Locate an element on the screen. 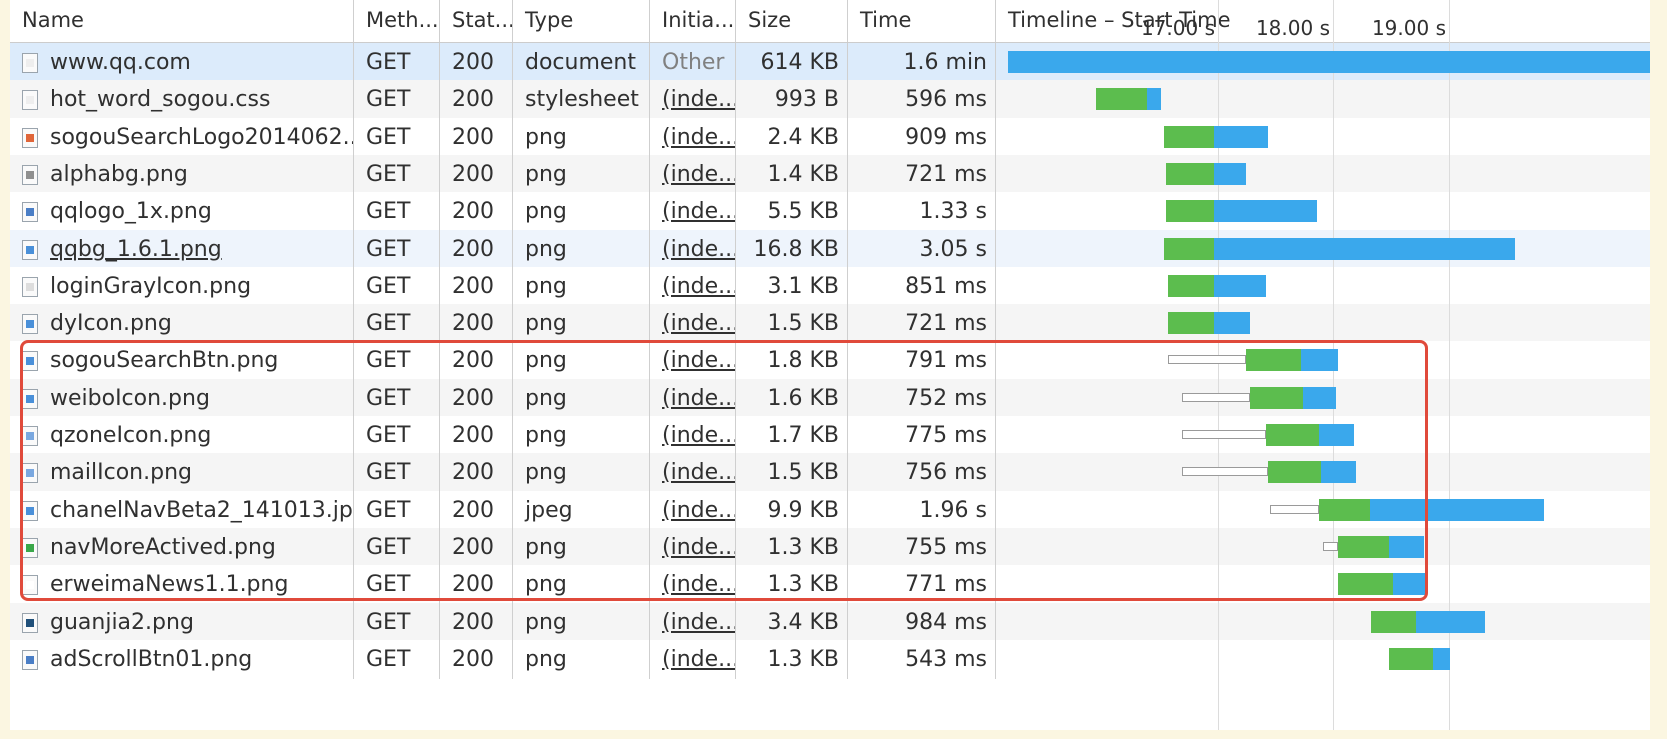  cell-size: 614 KB is located at coordinates (792, 62).